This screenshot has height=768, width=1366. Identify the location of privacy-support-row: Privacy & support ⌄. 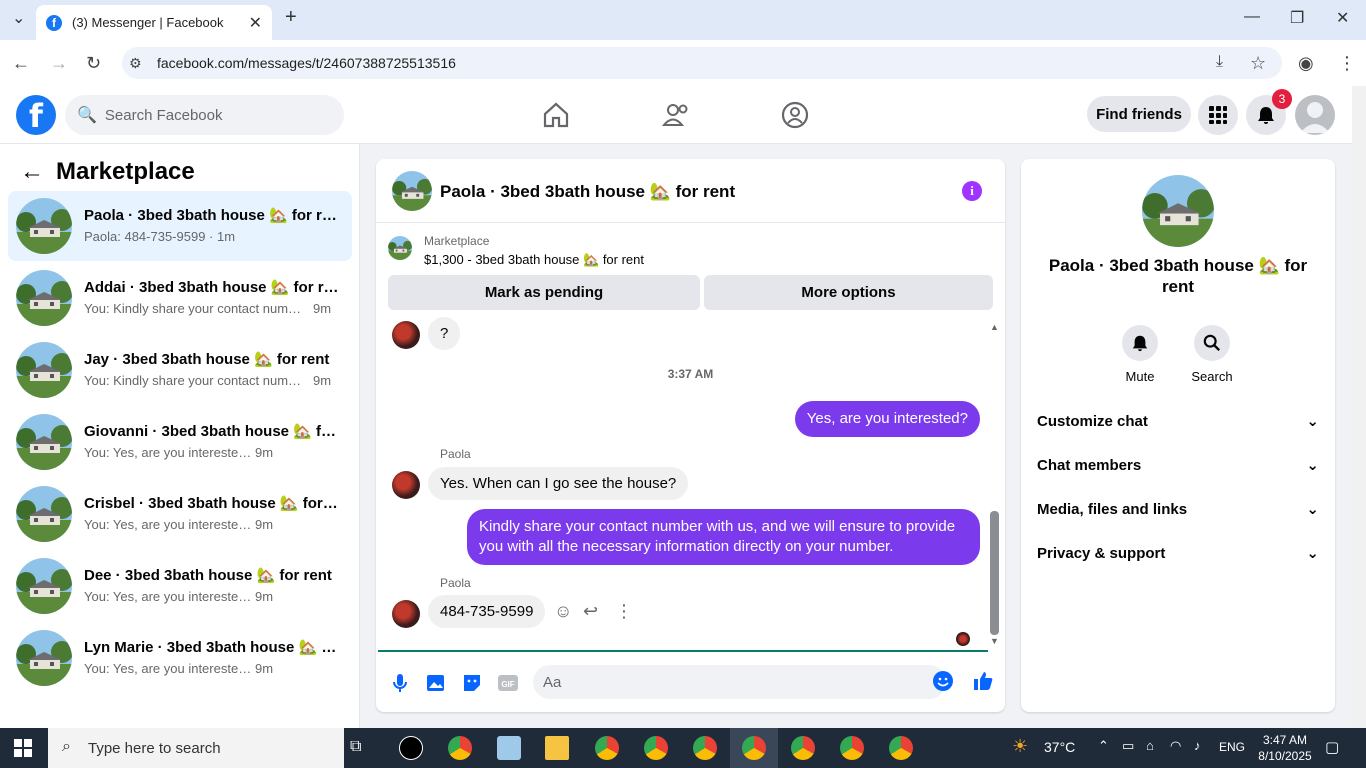
(1178, 553).